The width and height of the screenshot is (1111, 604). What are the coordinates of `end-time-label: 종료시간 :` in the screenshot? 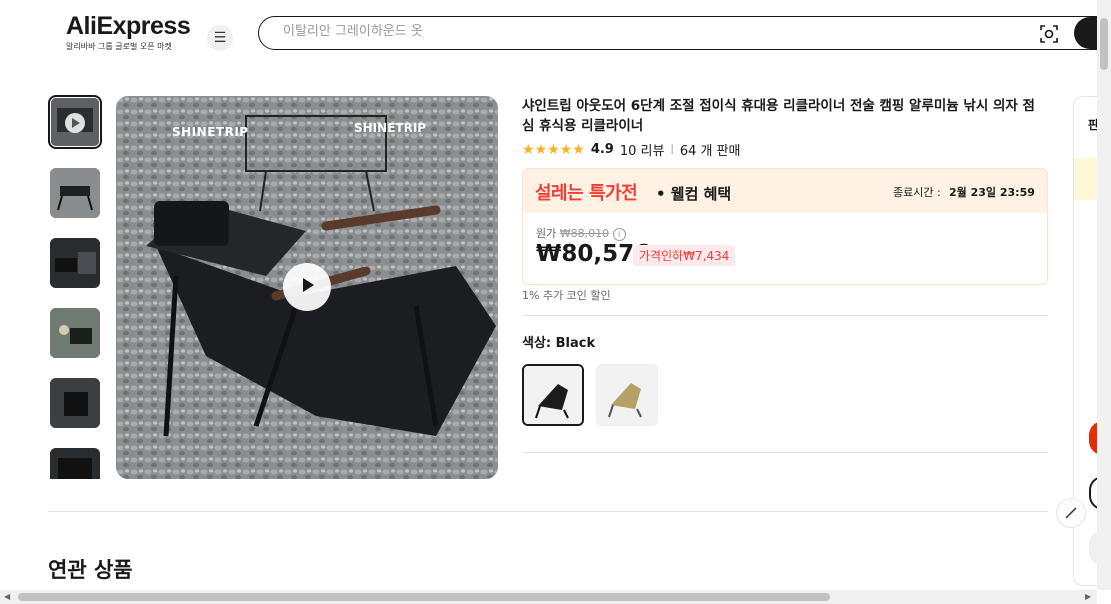 It's located at (917, 192).